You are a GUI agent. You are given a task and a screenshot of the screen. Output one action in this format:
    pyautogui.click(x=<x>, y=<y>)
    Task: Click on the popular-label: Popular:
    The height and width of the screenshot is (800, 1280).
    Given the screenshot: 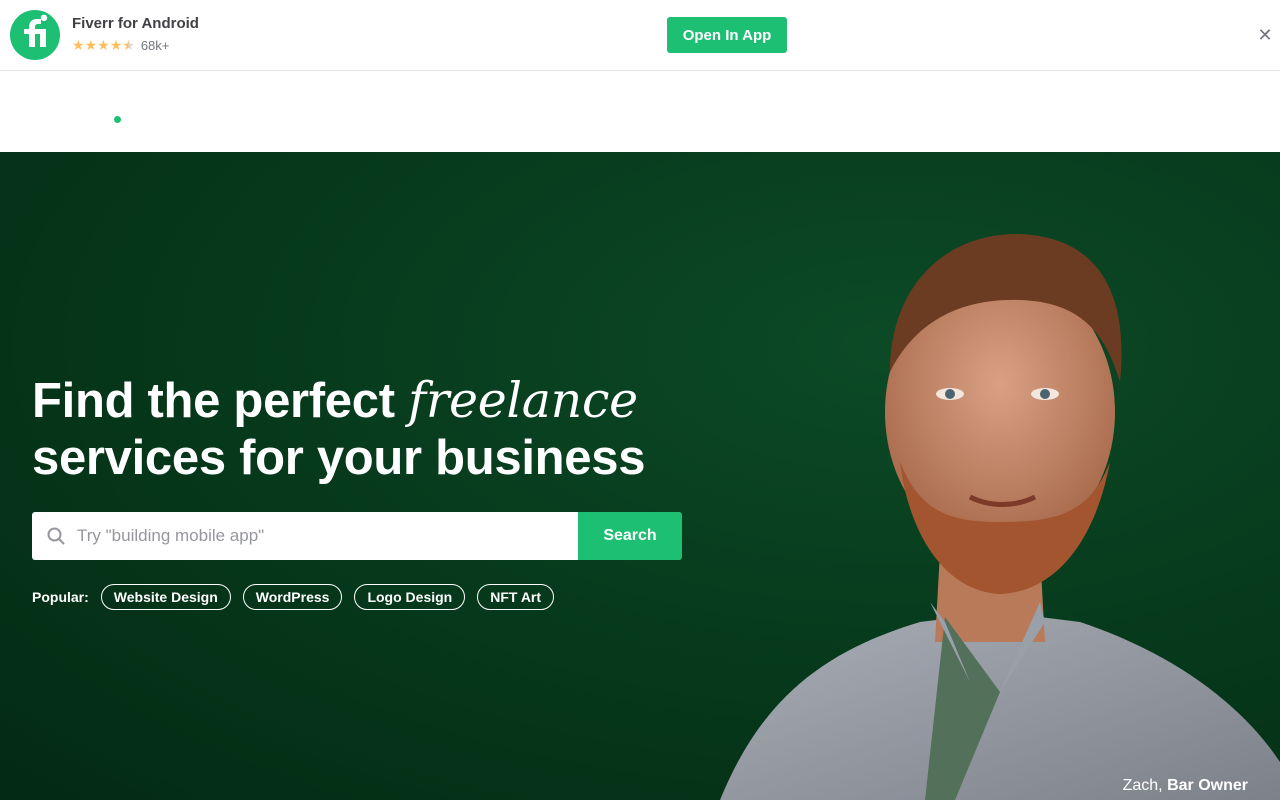 What is the action you would take?
    pyautogui.click(x=60, y=597)
    